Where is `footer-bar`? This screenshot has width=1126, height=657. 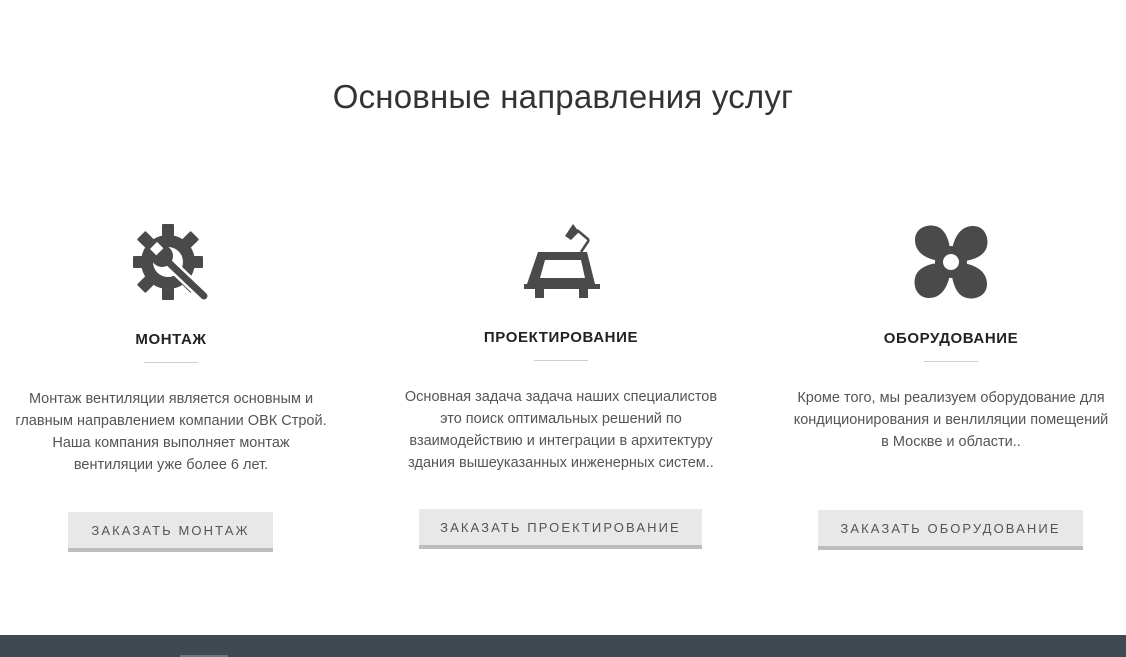
footer-bar is located at coordinates (563, 646).